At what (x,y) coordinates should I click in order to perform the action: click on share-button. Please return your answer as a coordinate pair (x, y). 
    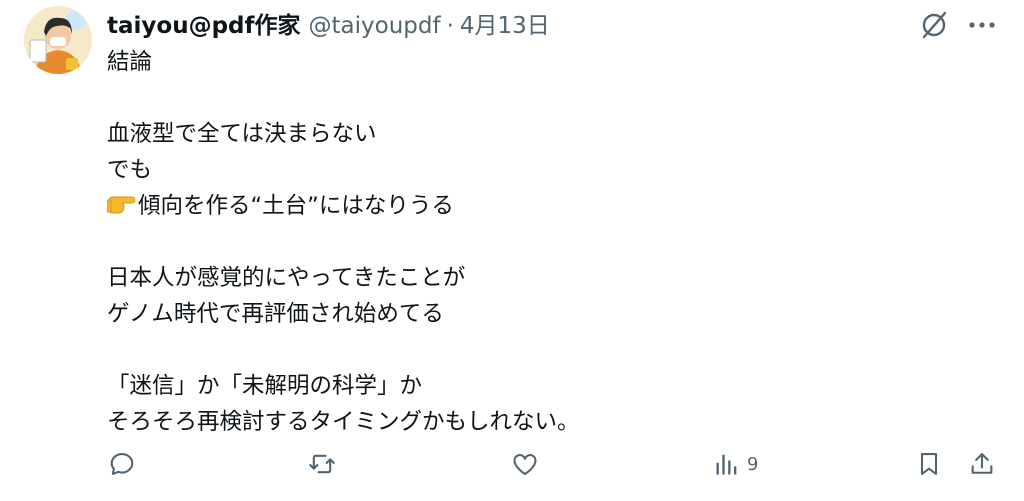
    Looking at the image, I should click on (982, 464).